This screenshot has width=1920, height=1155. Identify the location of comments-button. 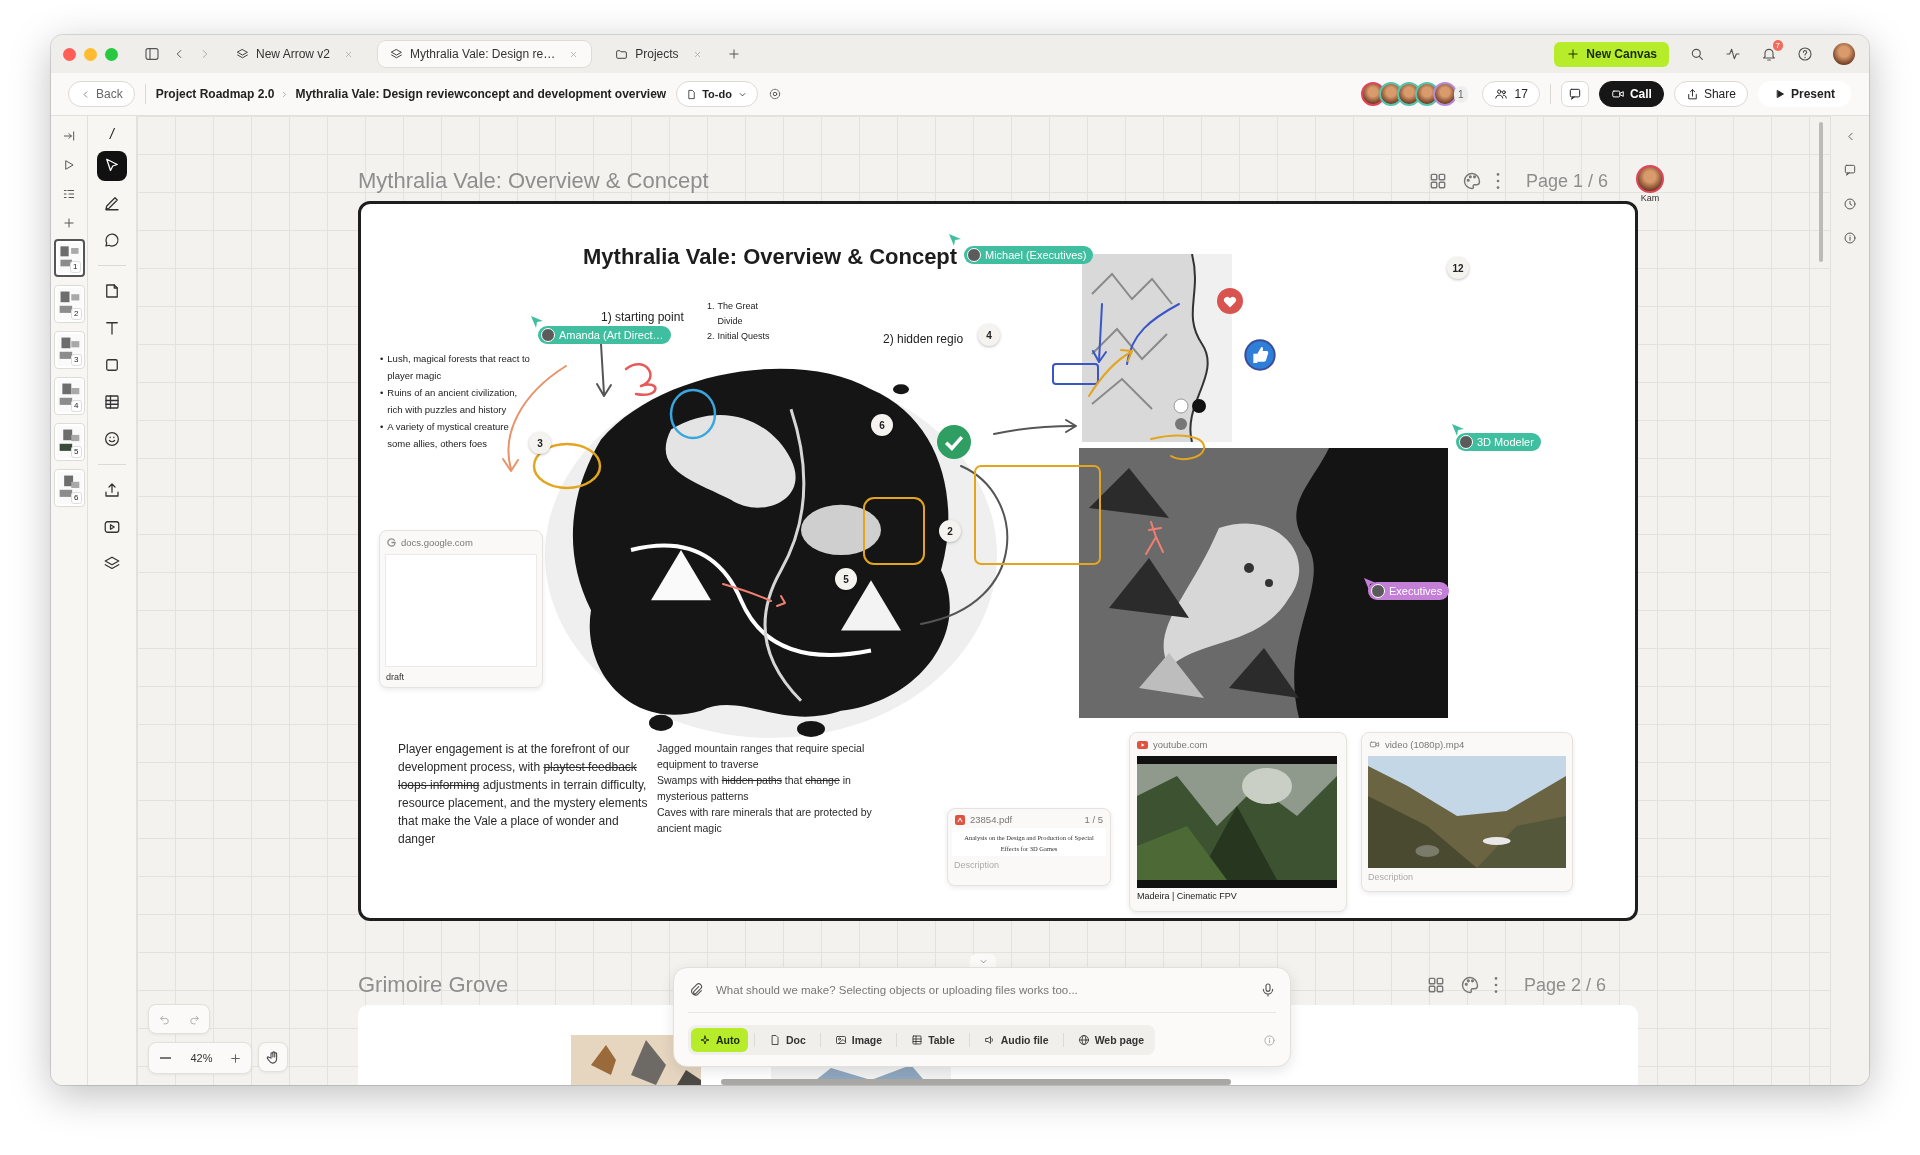
(1574, 94).